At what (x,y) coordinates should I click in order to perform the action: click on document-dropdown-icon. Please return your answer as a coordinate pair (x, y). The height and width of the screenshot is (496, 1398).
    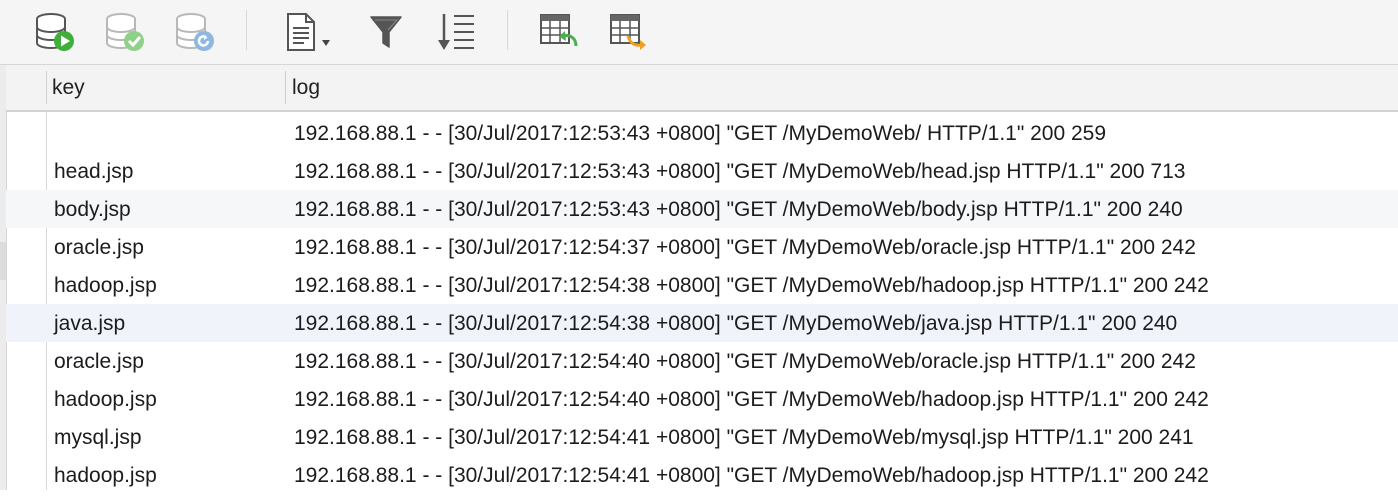
    Looking at the image, I should click on (308, 32).